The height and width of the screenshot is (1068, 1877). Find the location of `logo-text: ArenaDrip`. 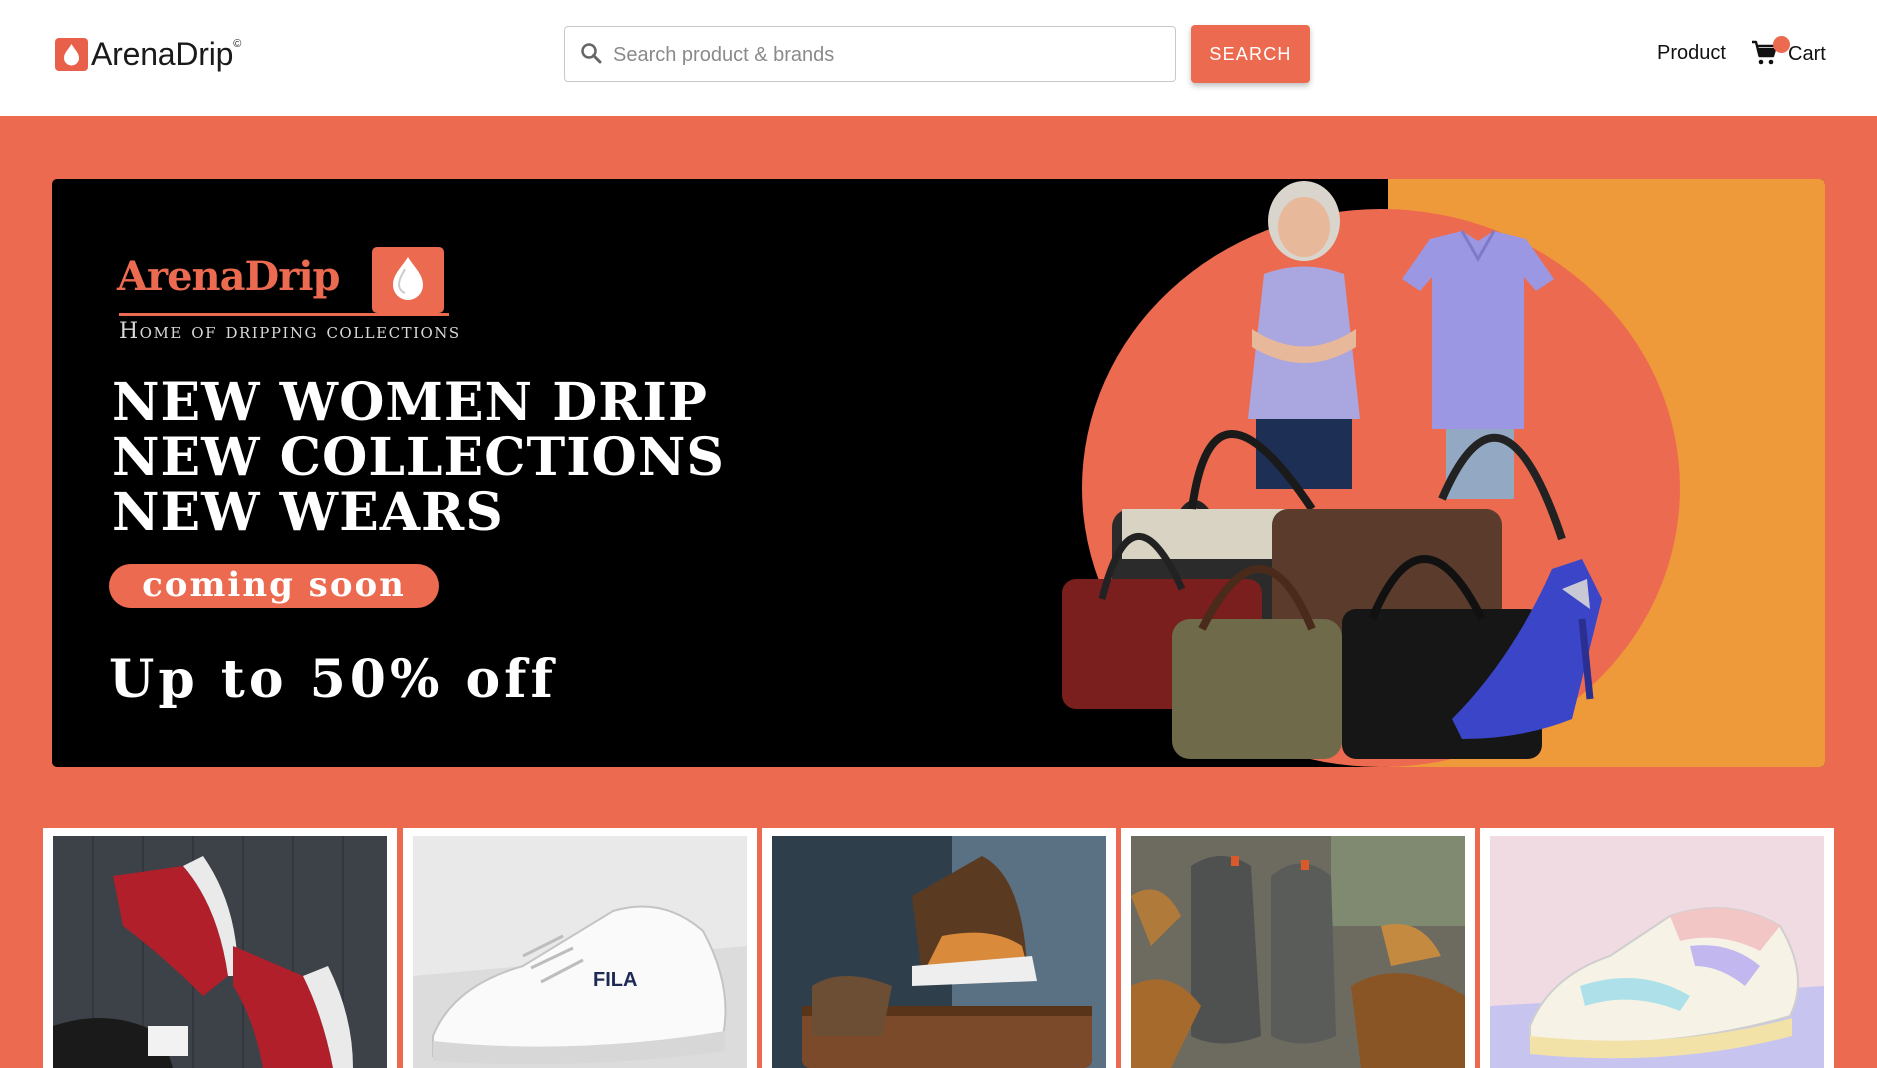

logo-text: ArenaDrip is located at coordinates (162, 54).